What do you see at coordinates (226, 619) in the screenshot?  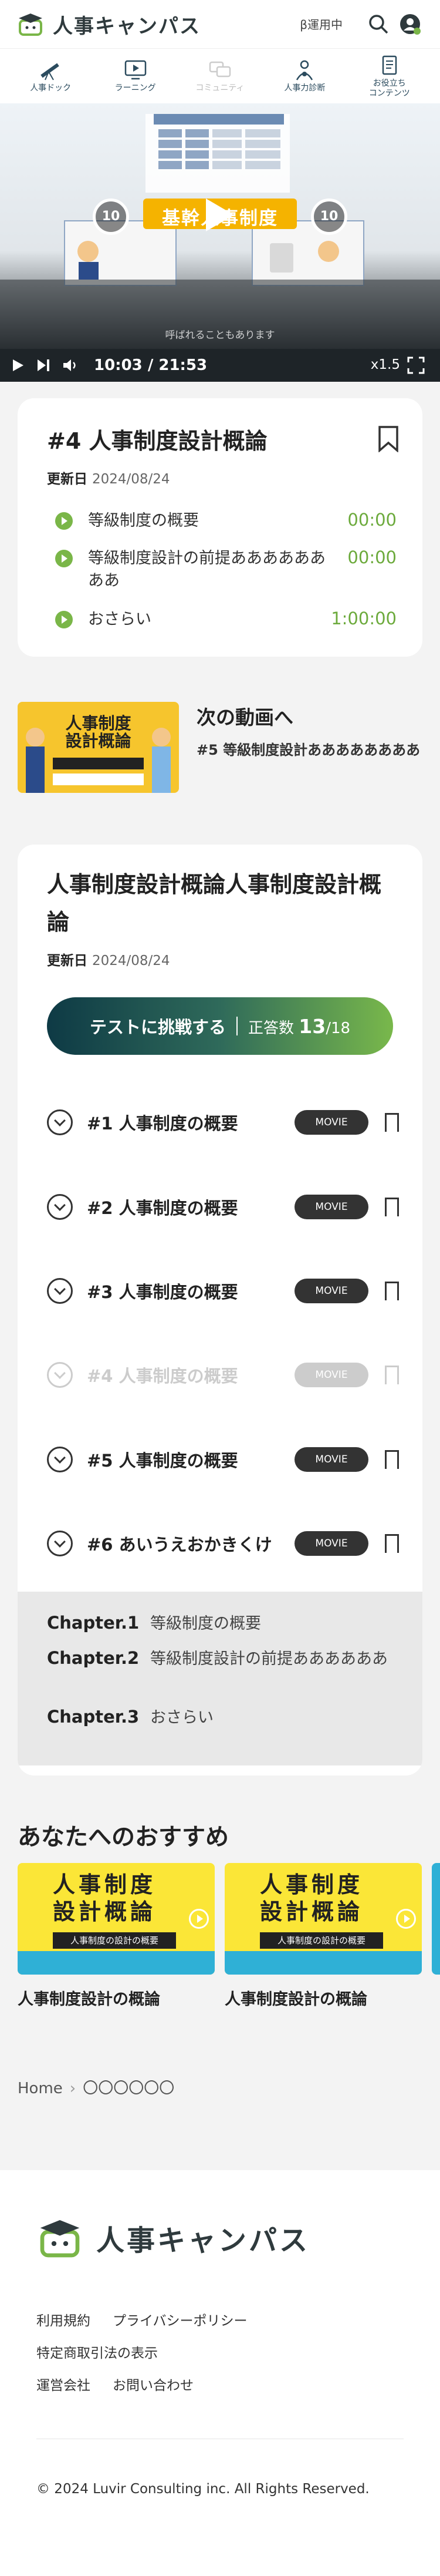 I see `toc-item: おさらい 1:00:00` at bounding box center [226, 619].